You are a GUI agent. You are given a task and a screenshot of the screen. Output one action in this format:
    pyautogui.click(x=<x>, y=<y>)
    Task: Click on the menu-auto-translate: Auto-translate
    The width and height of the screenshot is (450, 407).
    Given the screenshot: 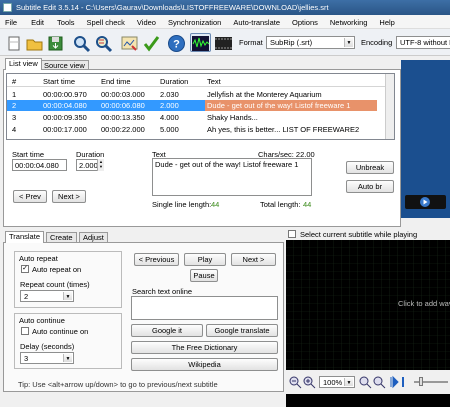 What is the action you would take?
    pyautogui.click(x=256, y=21)
    